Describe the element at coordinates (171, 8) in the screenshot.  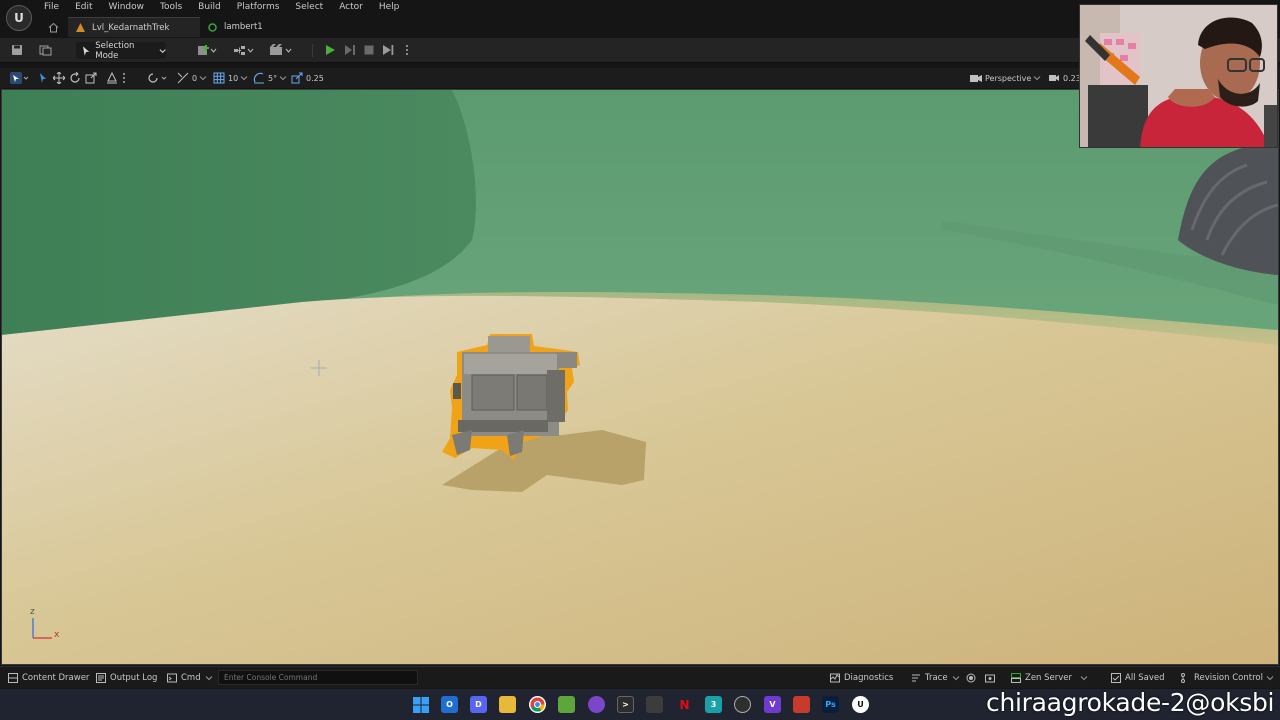
I see `menu-tools: Tools` at that location.